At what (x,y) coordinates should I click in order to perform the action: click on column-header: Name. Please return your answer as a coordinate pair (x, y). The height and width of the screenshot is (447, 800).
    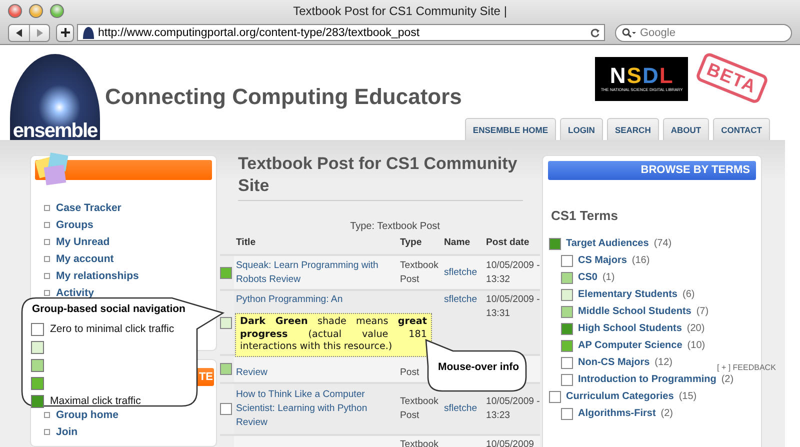
    Looking at the image, I should click on (458, 243).